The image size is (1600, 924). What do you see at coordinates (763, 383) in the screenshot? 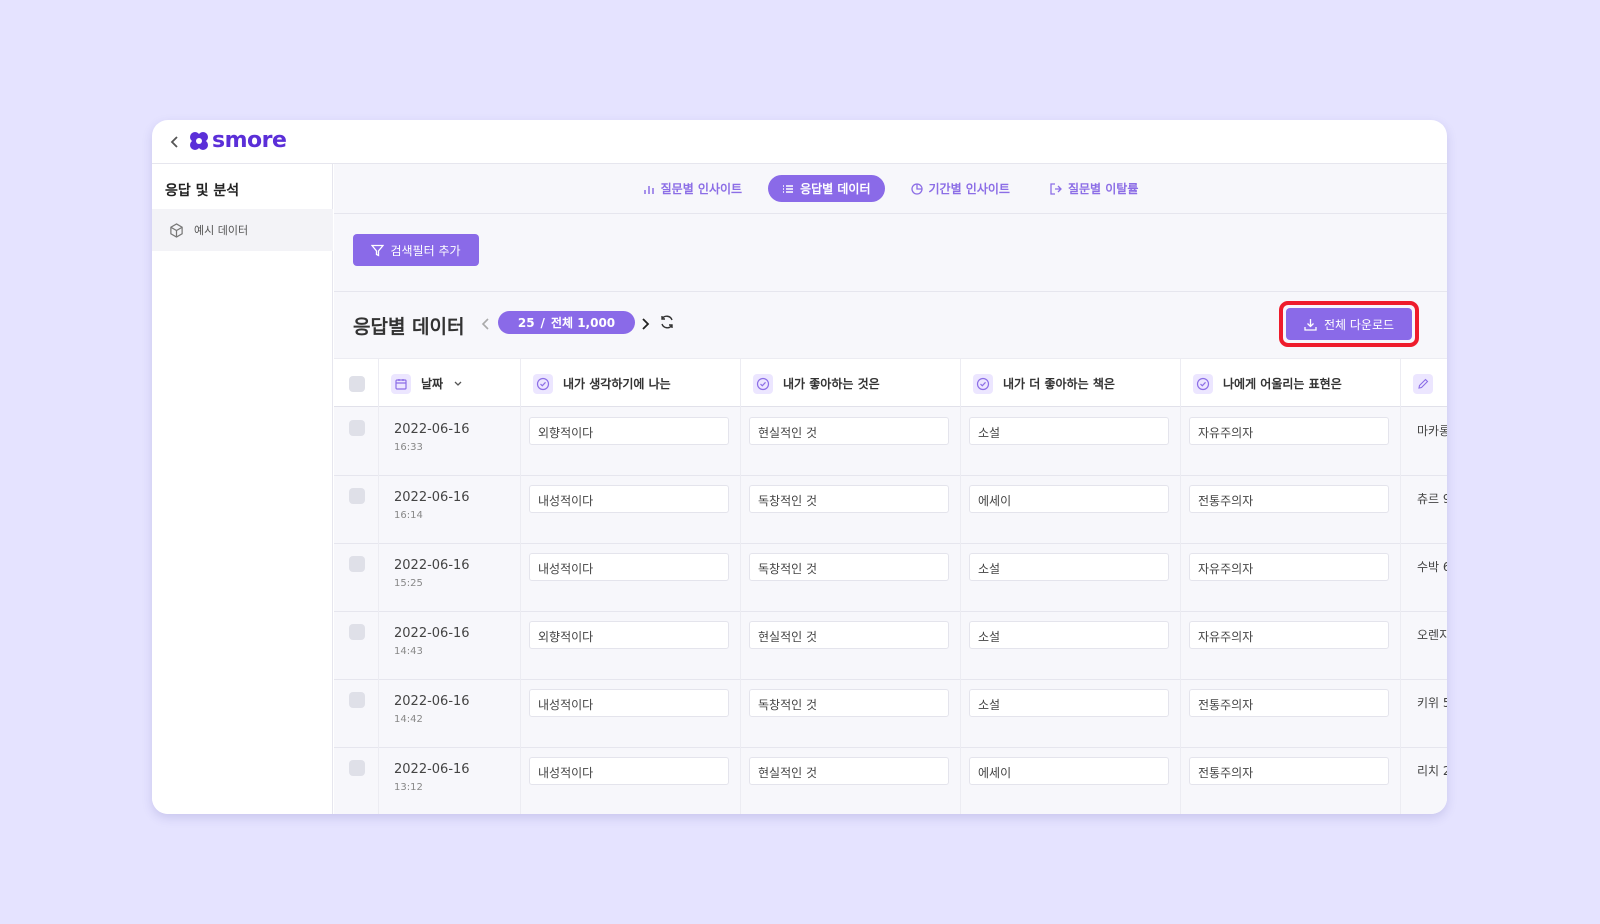
I see `check-circle-icon` at bounding box center [763, 383].